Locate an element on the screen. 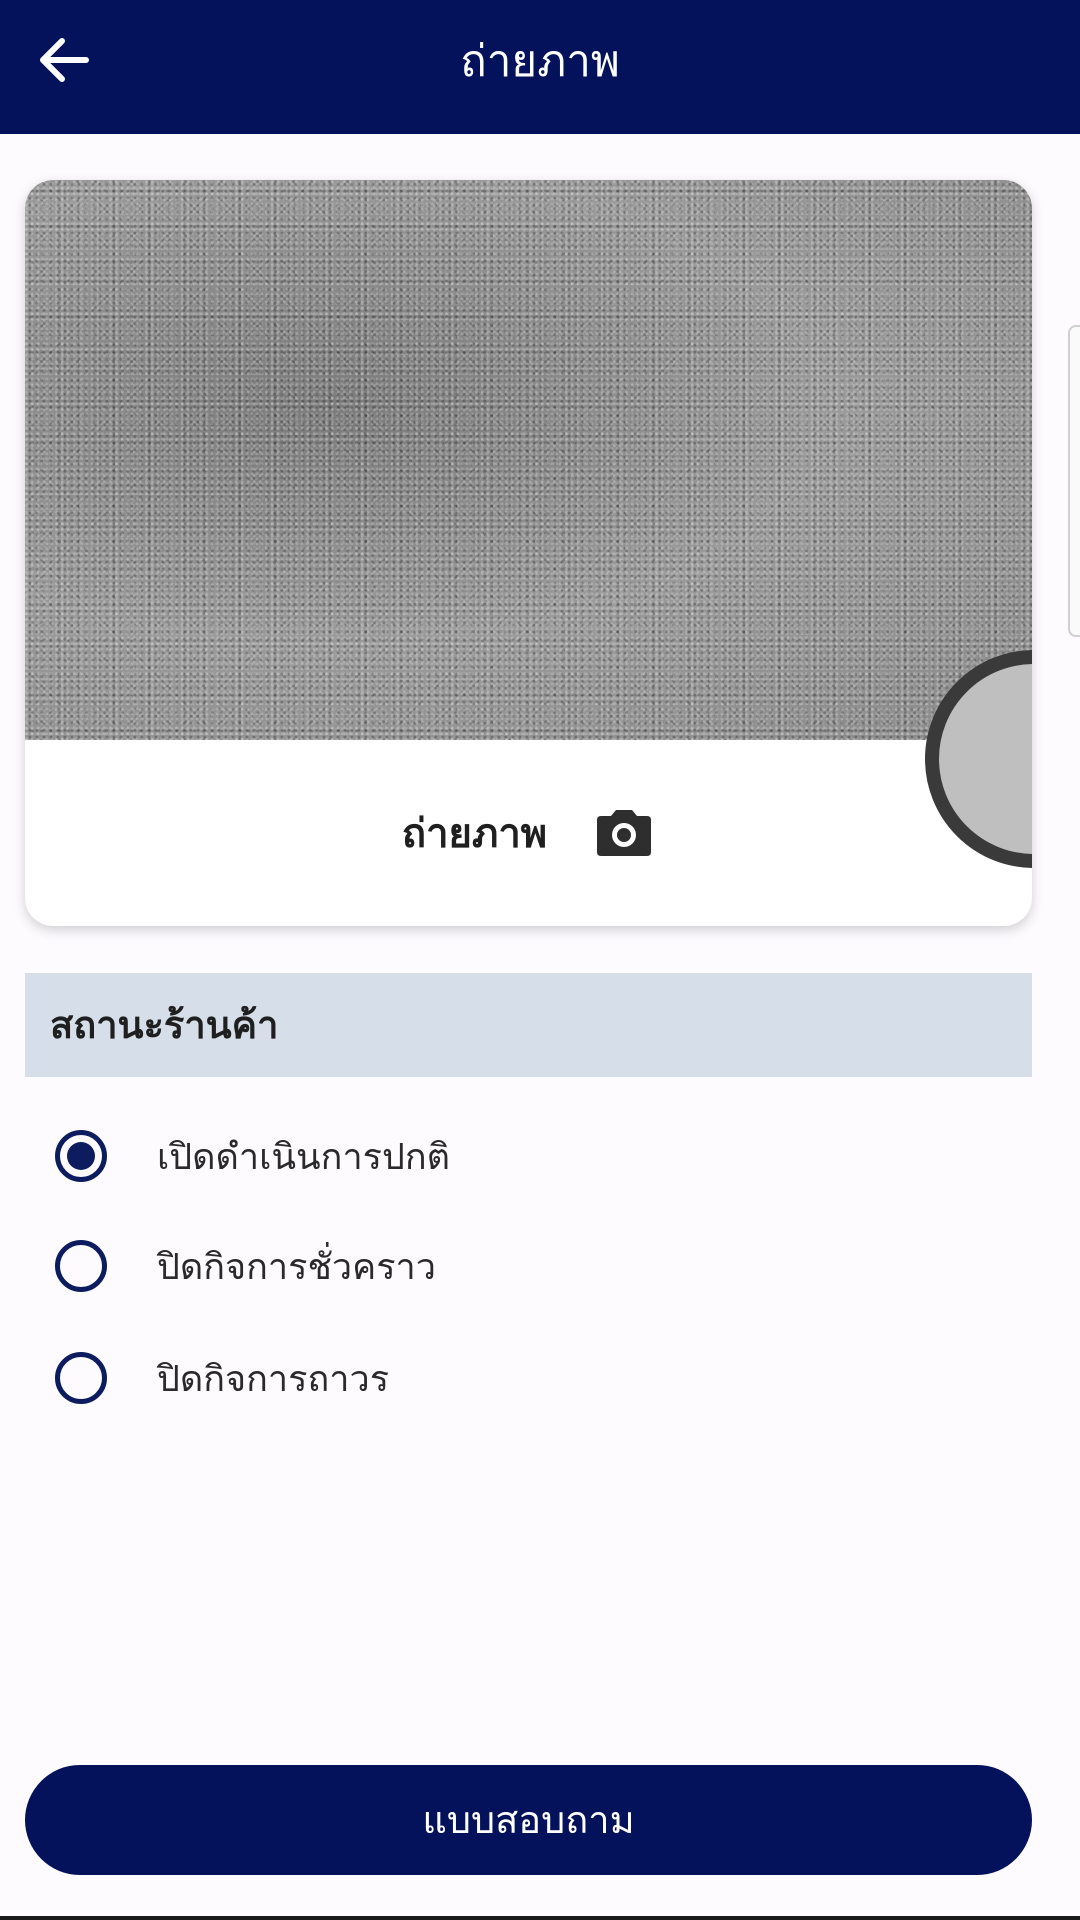  survey-button: แบบสอบถาม is located at coordinates (528, 1820).